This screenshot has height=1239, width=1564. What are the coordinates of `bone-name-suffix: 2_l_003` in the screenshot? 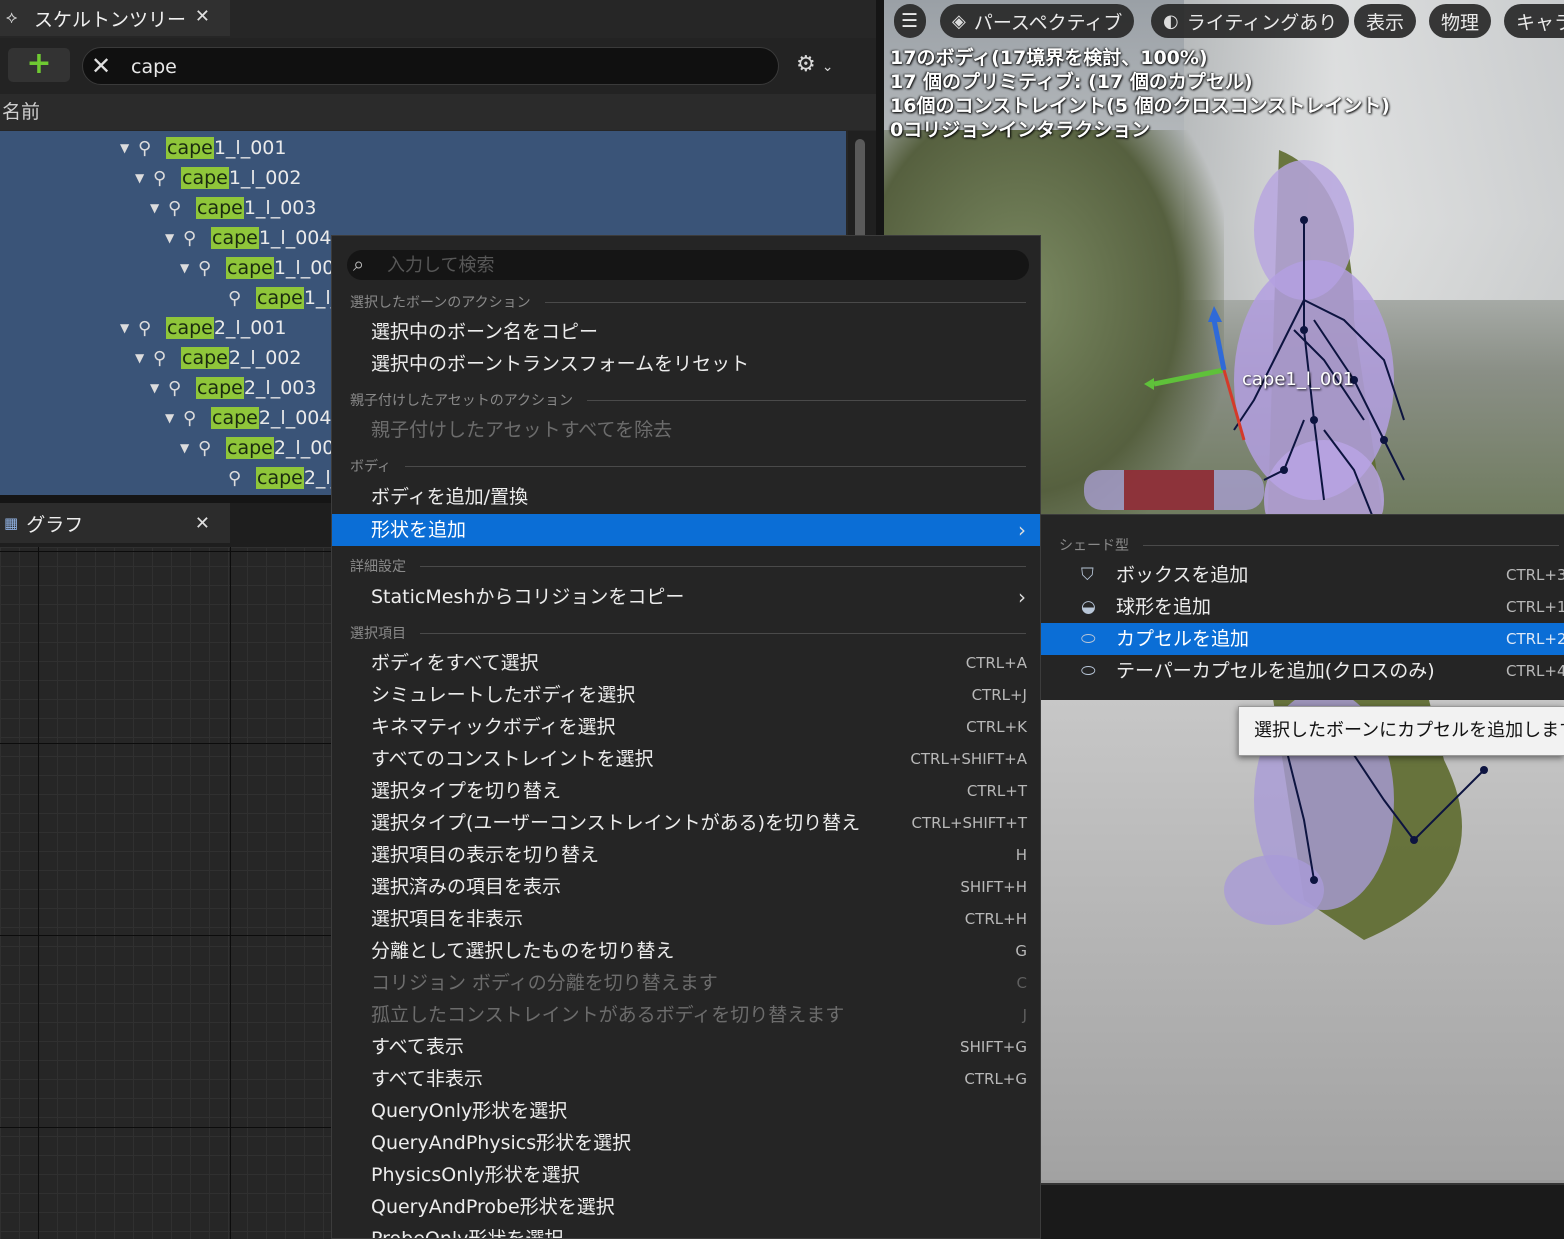 It's located at (280, 388).